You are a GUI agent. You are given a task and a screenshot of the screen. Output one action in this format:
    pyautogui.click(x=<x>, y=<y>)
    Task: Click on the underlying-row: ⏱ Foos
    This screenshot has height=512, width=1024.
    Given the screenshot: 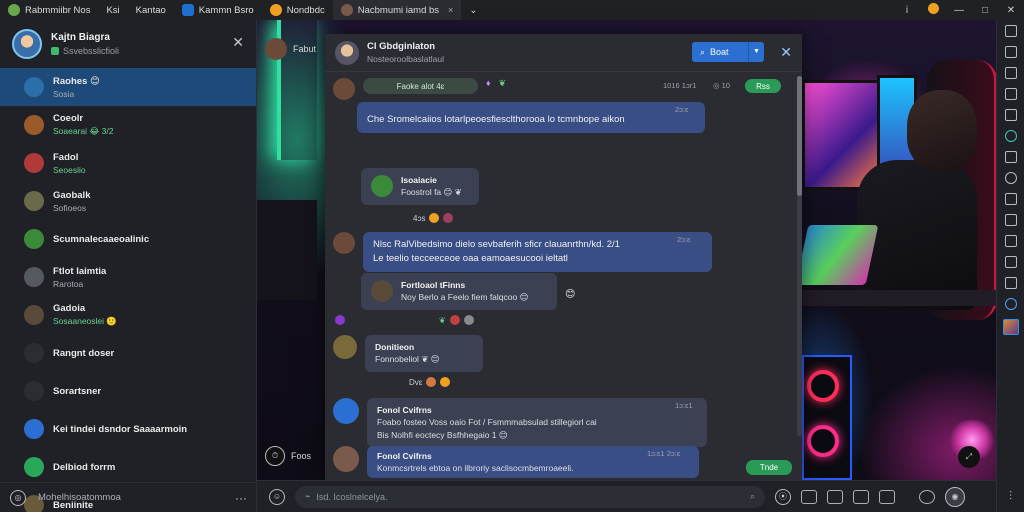 What is the action you would take?
    pyautogui.click(x=288, y=456)
    